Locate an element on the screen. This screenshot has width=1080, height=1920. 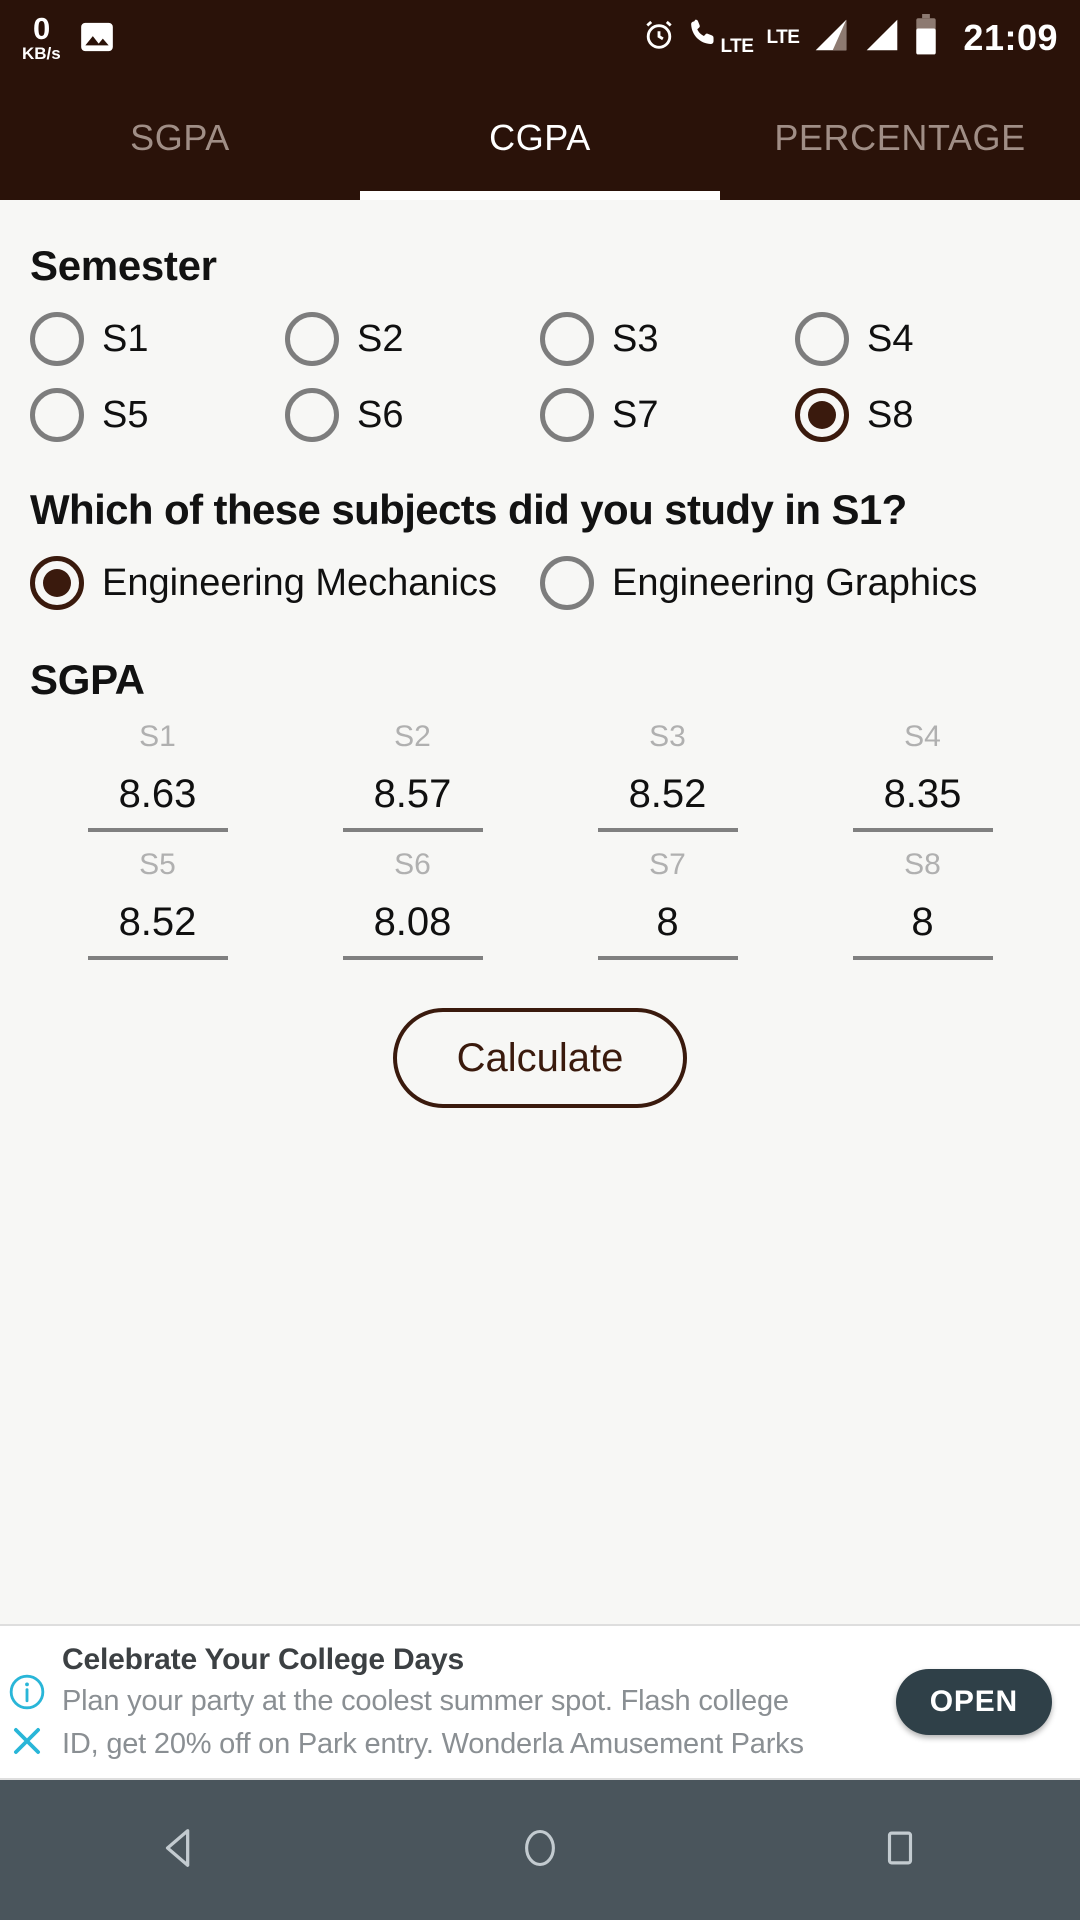
radio-icon-s6 is located at coordinates (312, 415).